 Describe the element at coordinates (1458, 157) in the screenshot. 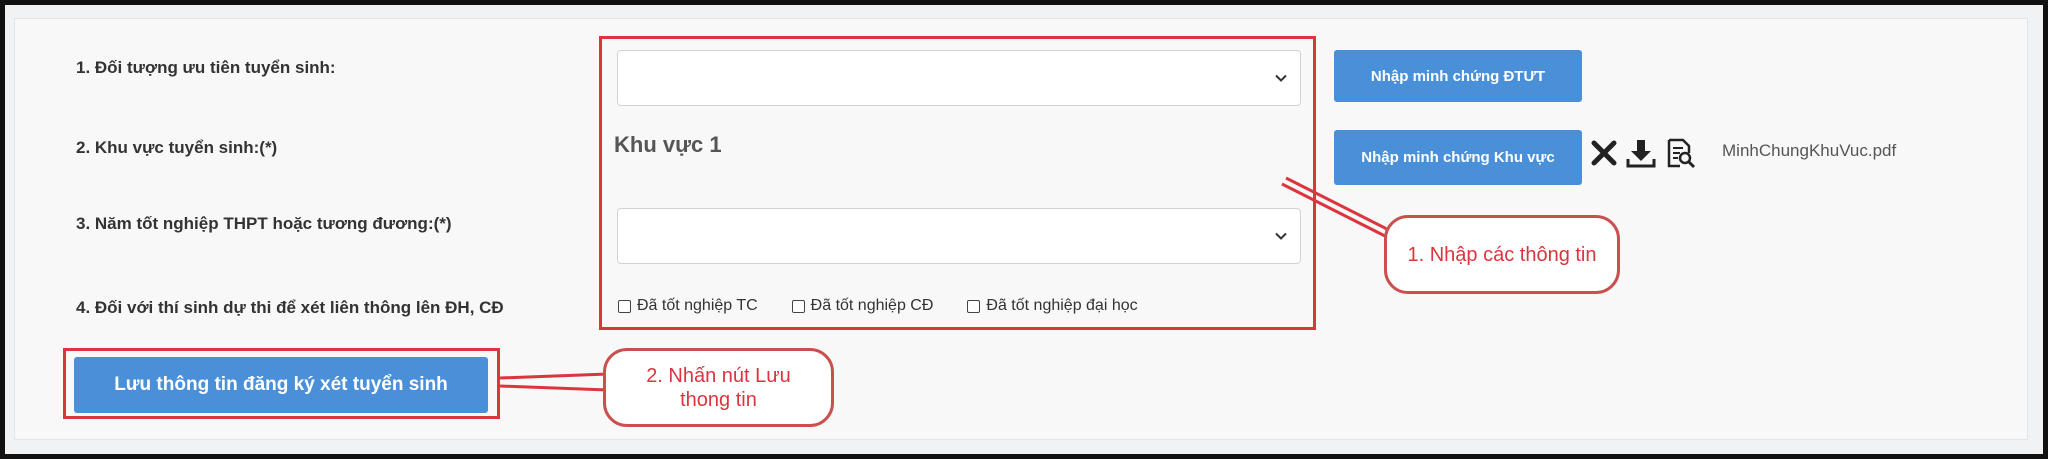

I see `upload-region-evidence-button: Nhập minh chứng Khu vực` at that location.